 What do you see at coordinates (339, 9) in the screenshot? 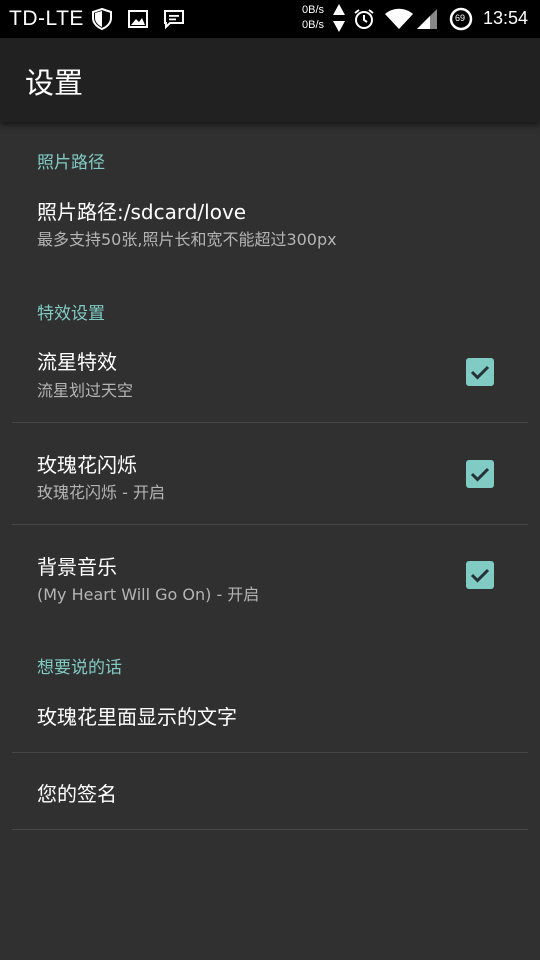
I see `upload-arrow-icon` at bounding box center [339, 9].